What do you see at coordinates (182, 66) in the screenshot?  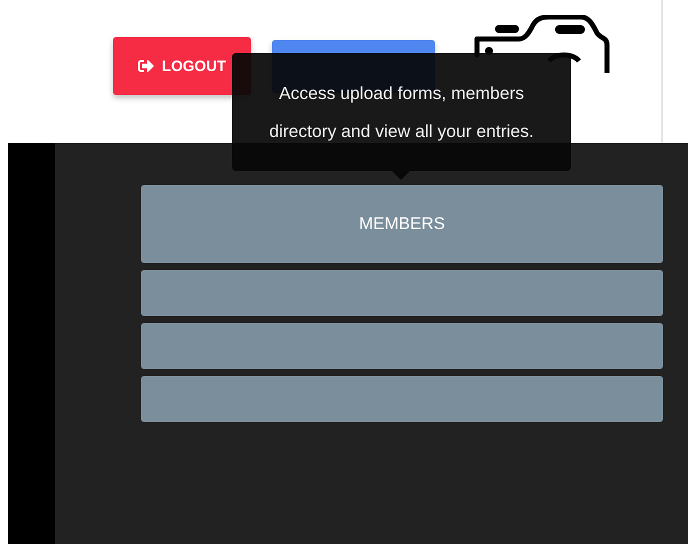 I see `logout-button: LOGOUT` at bounding box center [182, 66].